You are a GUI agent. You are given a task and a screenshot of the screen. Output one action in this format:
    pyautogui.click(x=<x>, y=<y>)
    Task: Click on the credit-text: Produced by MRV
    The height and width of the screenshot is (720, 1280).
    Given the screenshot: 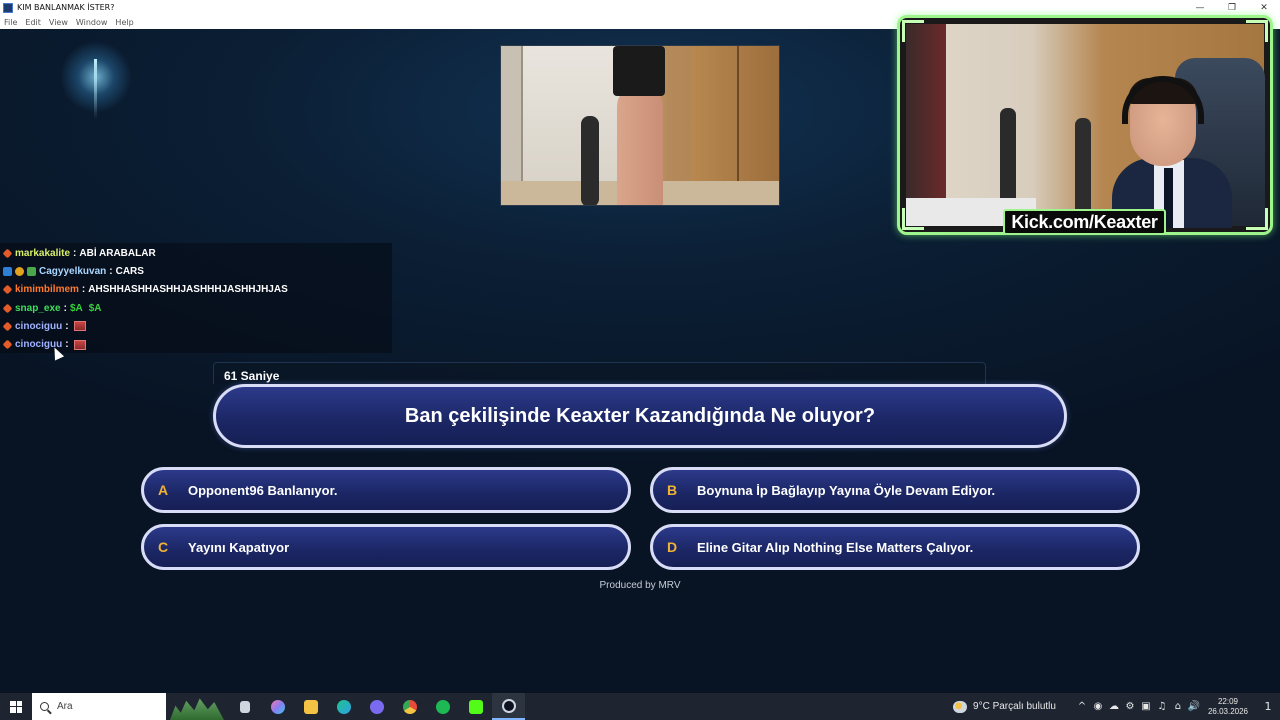 What is the action you would take?
    pyautogui.click(x=640, y=585)
    